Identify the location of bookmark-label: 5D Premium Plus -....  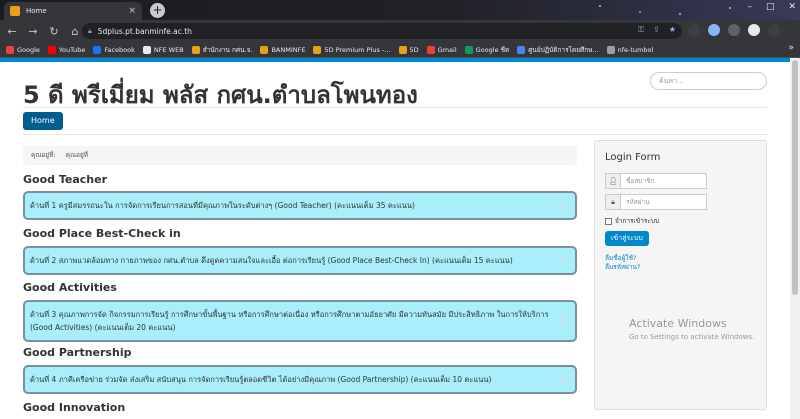
(357, 49).